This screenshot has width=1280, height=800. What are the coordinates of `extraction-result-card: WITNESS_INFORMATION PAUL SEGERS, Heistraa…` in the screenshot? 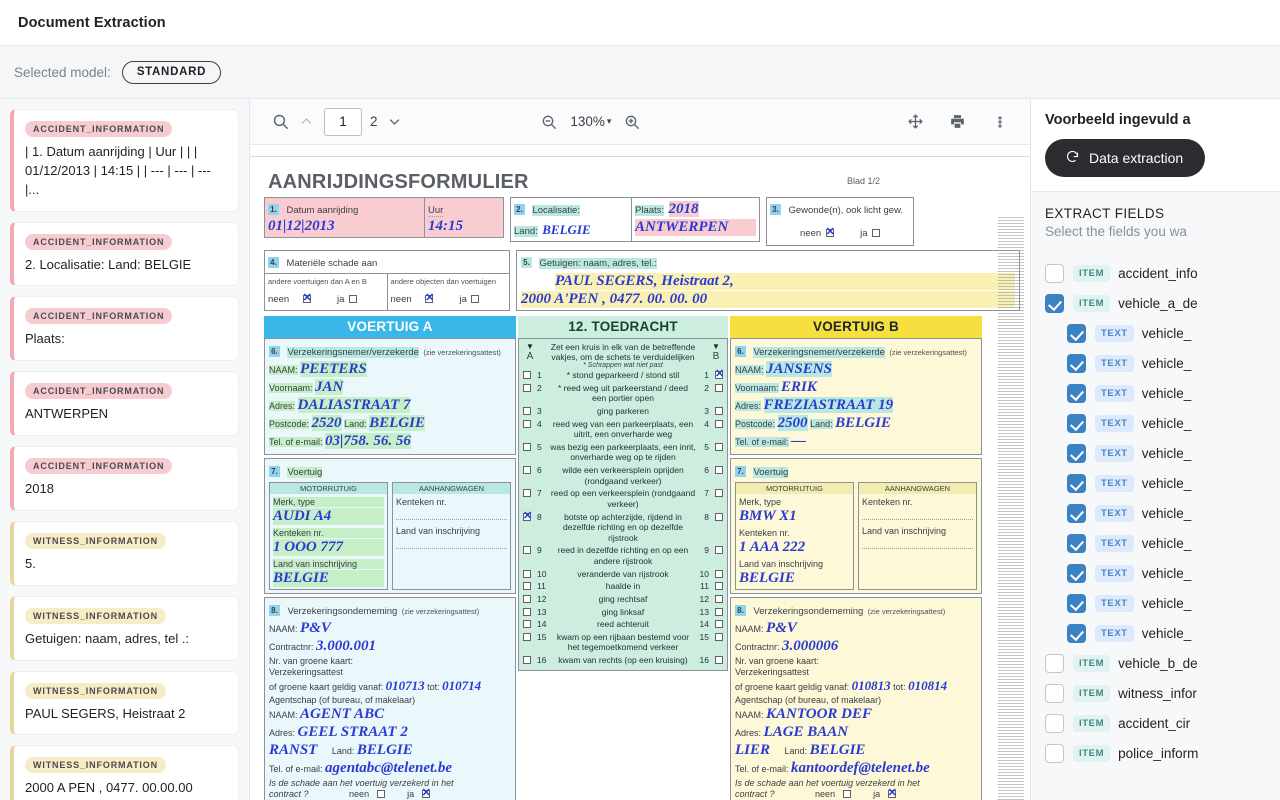 It's located at (124, 703).